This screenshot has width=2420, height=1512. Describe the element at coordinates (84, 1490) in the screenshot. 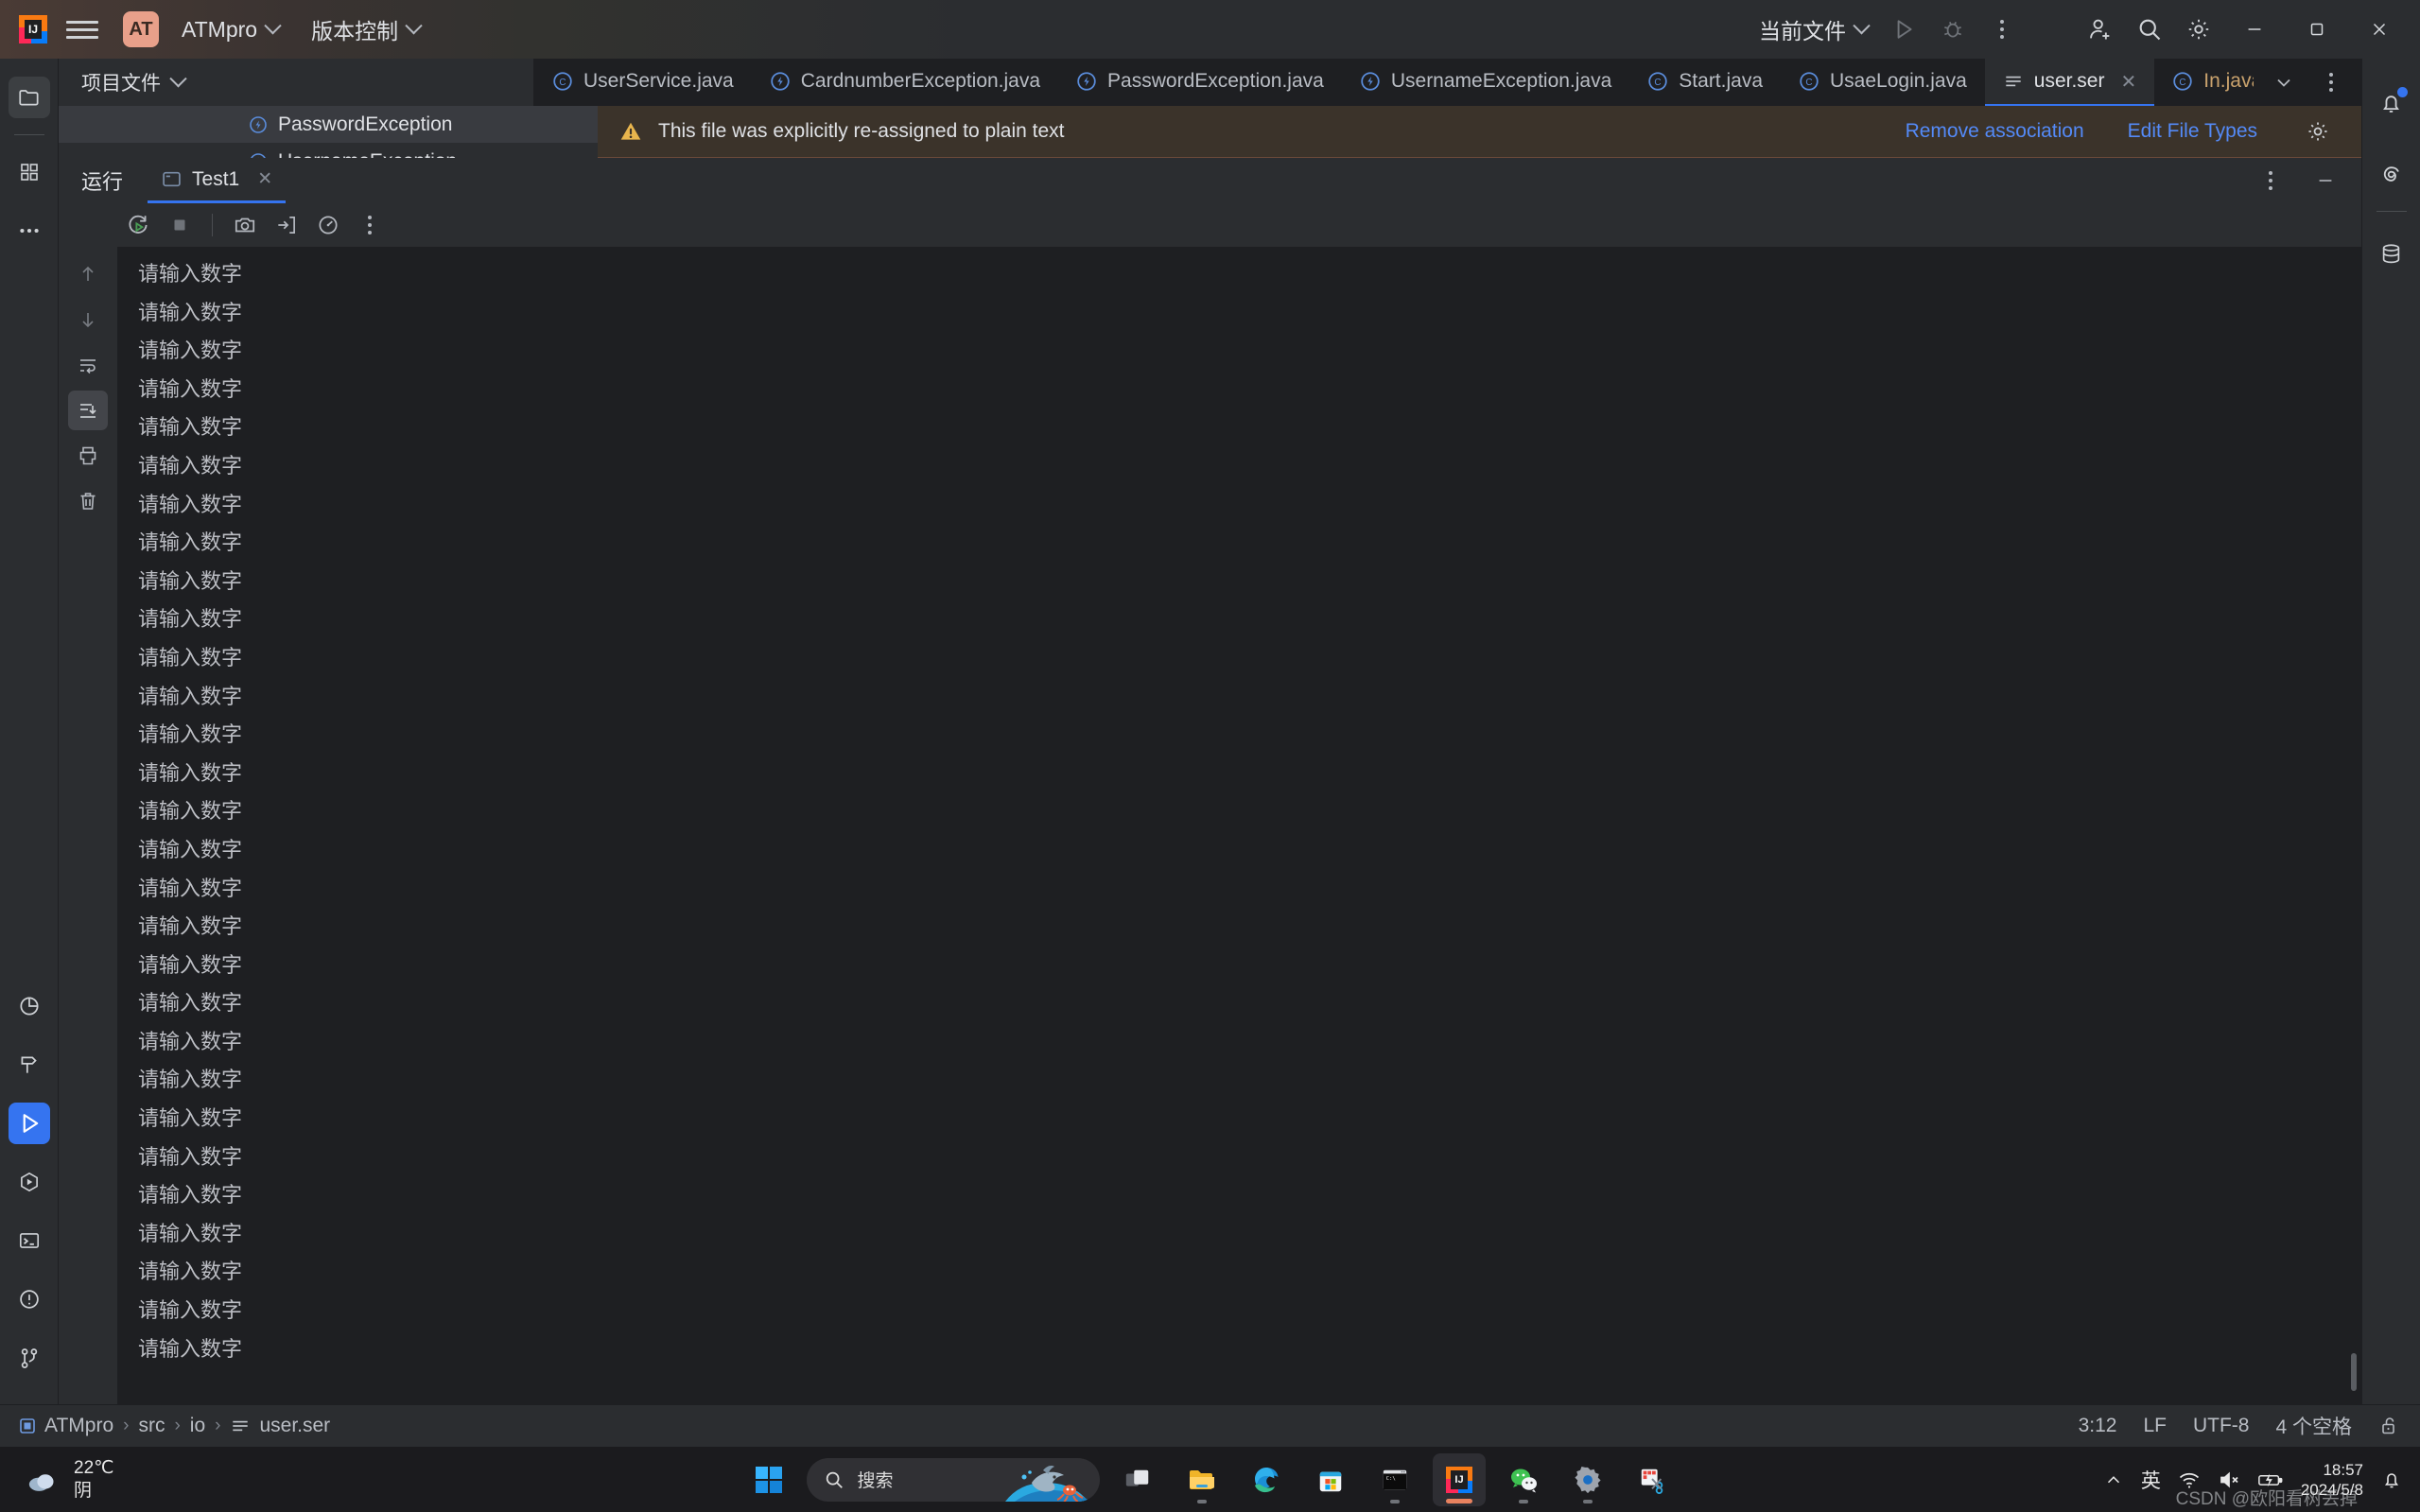

I see `weather-condition: 阴` at that location.